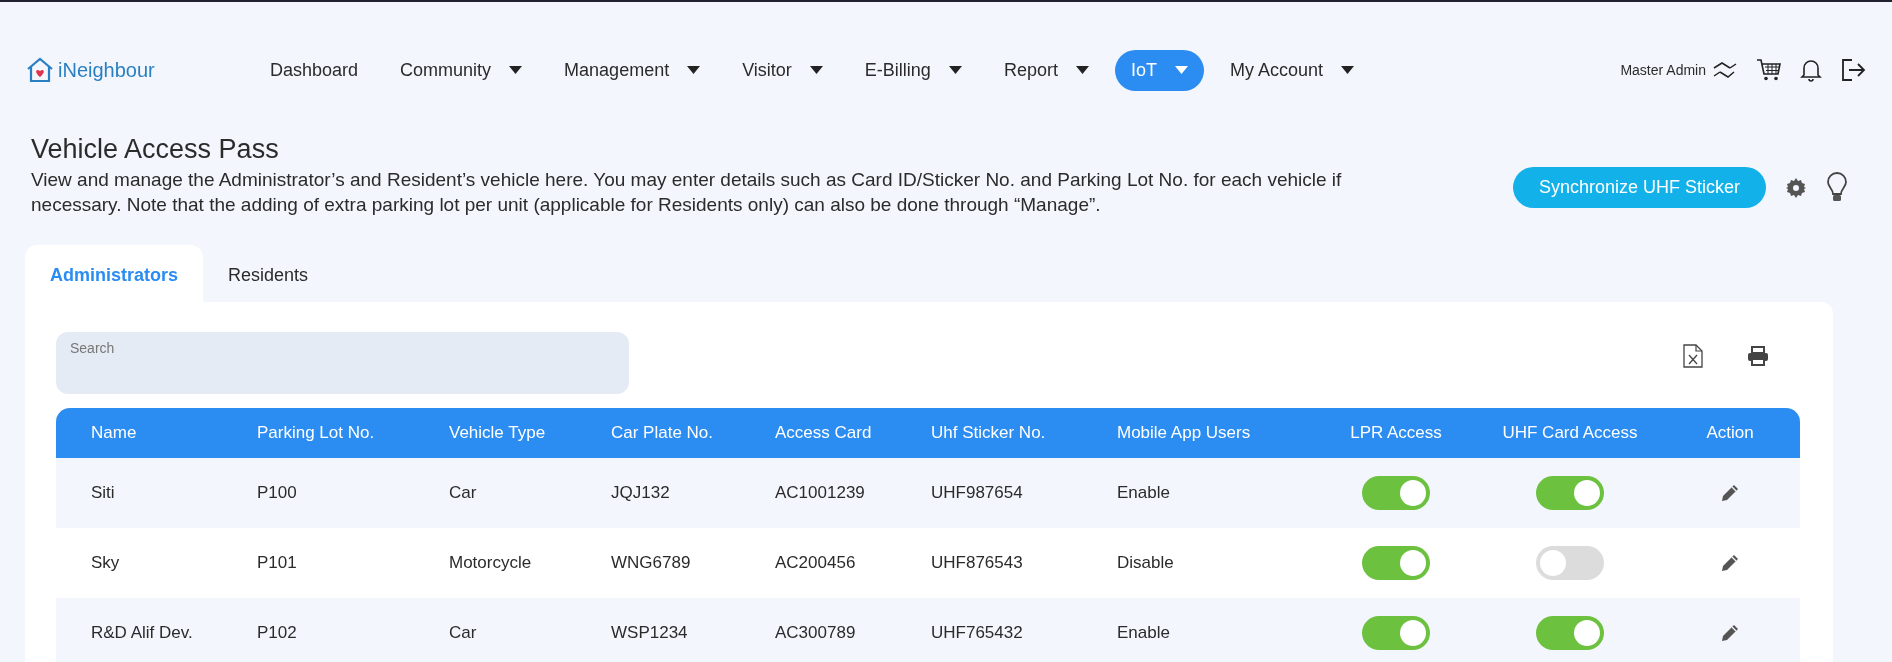  Describe the element at coordinates (1837, 187) in the screenshot. I see `lightbulb-icon` at that location.